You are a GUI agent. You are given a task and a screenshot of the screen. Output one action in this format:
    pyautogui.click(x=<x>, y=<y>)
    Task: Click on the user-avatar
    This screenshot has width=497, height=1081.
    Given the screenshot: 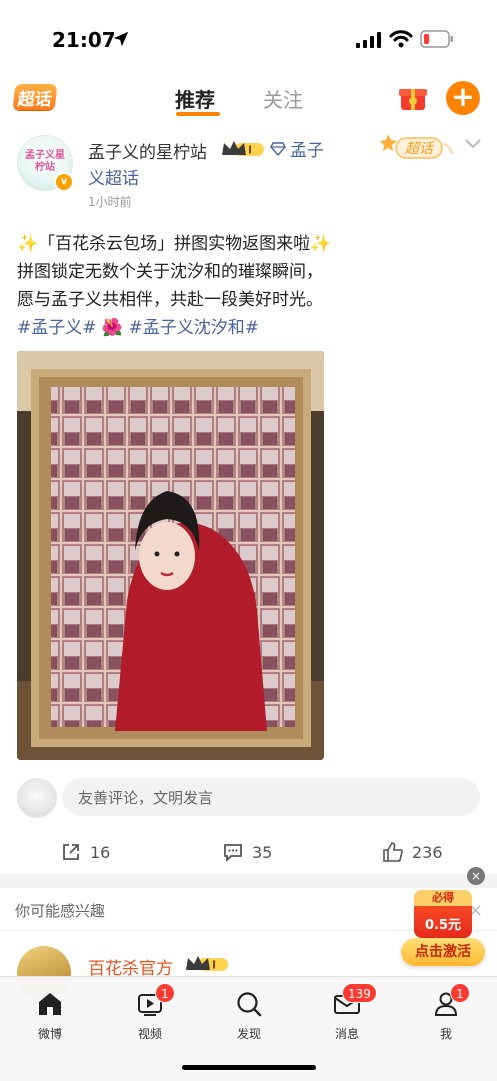 What is the action you would take?
    pyautogui.click(x=37, y=798)
    